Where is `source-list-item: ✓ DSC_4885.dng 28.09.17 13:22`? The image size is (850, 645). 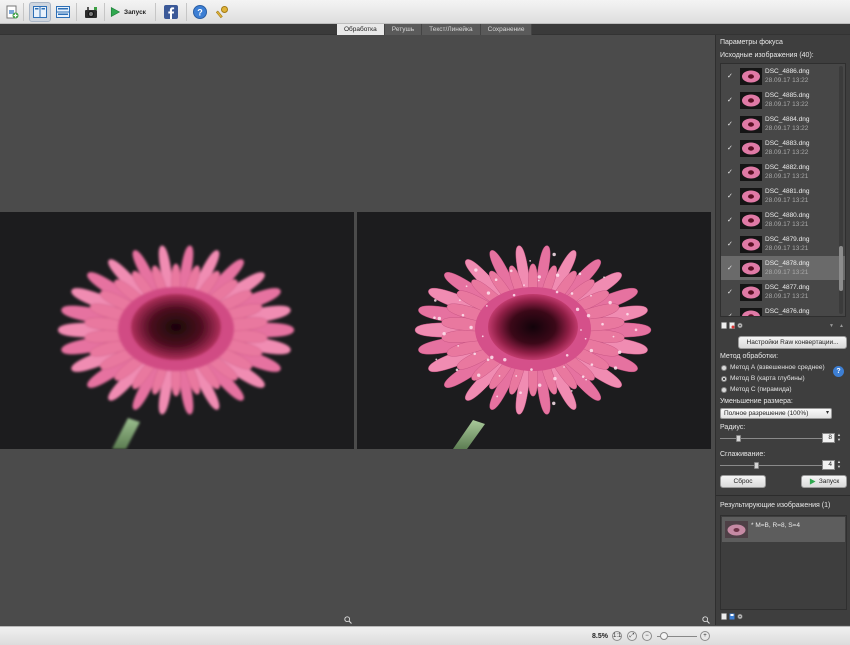 source-list-item: ✓ DSC_4885.dng 28.09.17 13:22 is located at coordinates (783, 100).